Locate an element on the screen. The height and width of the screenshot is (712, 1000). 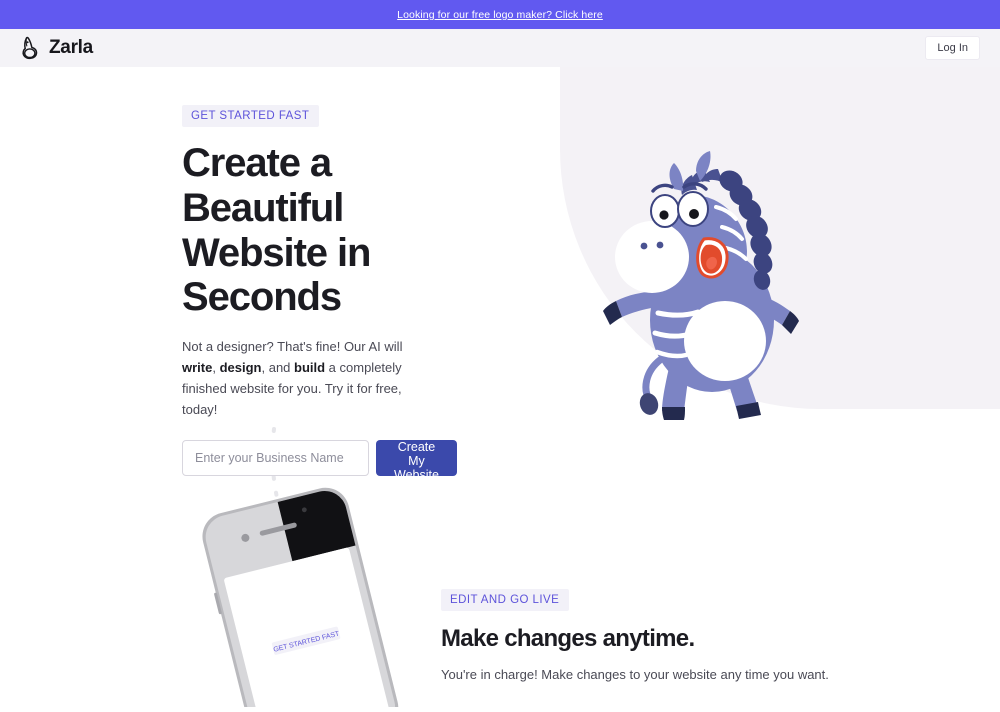
brand-logo: Zarla is located at coordinates (56, 48).